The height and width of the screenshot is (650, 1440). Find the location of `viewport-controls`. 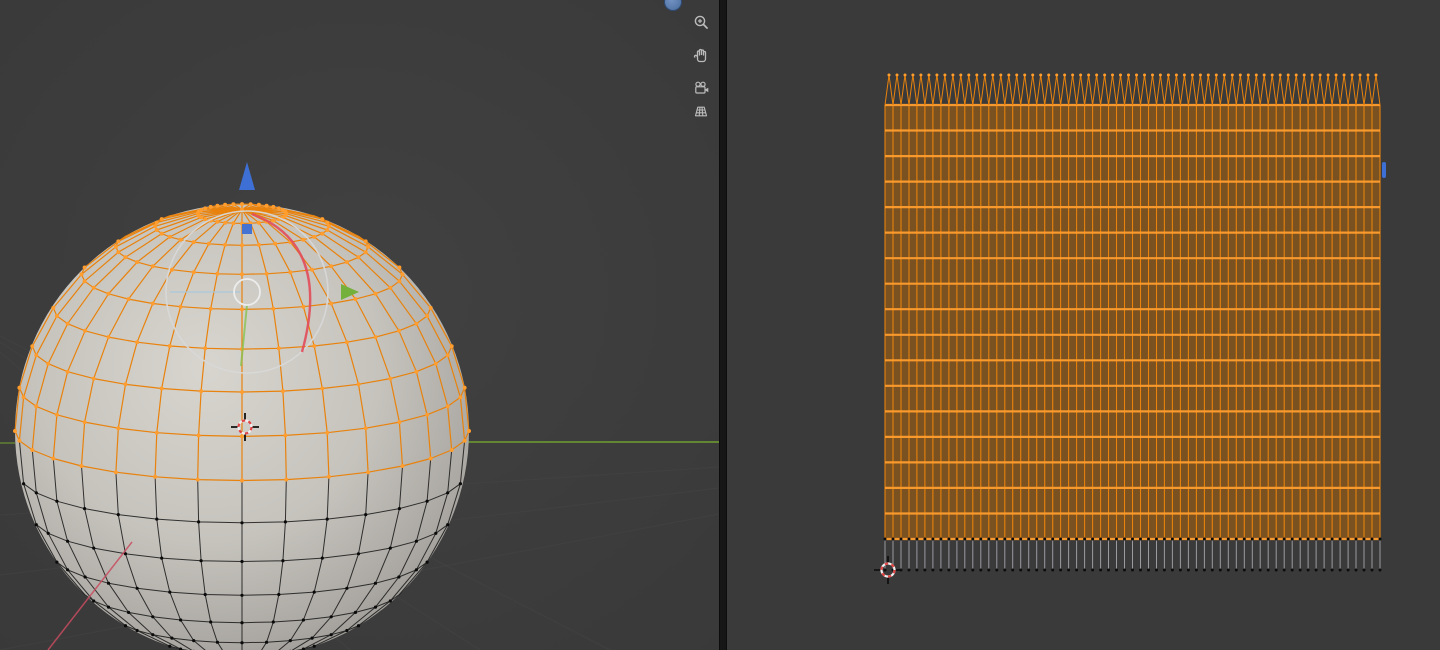

viewport-controls is located at coordinates (701, 66).